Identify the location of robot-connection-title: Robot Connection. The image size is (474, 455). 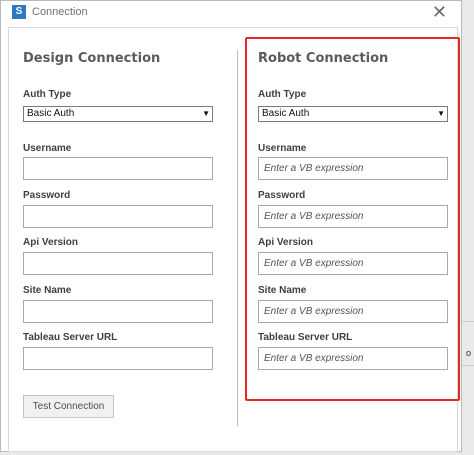
(323, 58).